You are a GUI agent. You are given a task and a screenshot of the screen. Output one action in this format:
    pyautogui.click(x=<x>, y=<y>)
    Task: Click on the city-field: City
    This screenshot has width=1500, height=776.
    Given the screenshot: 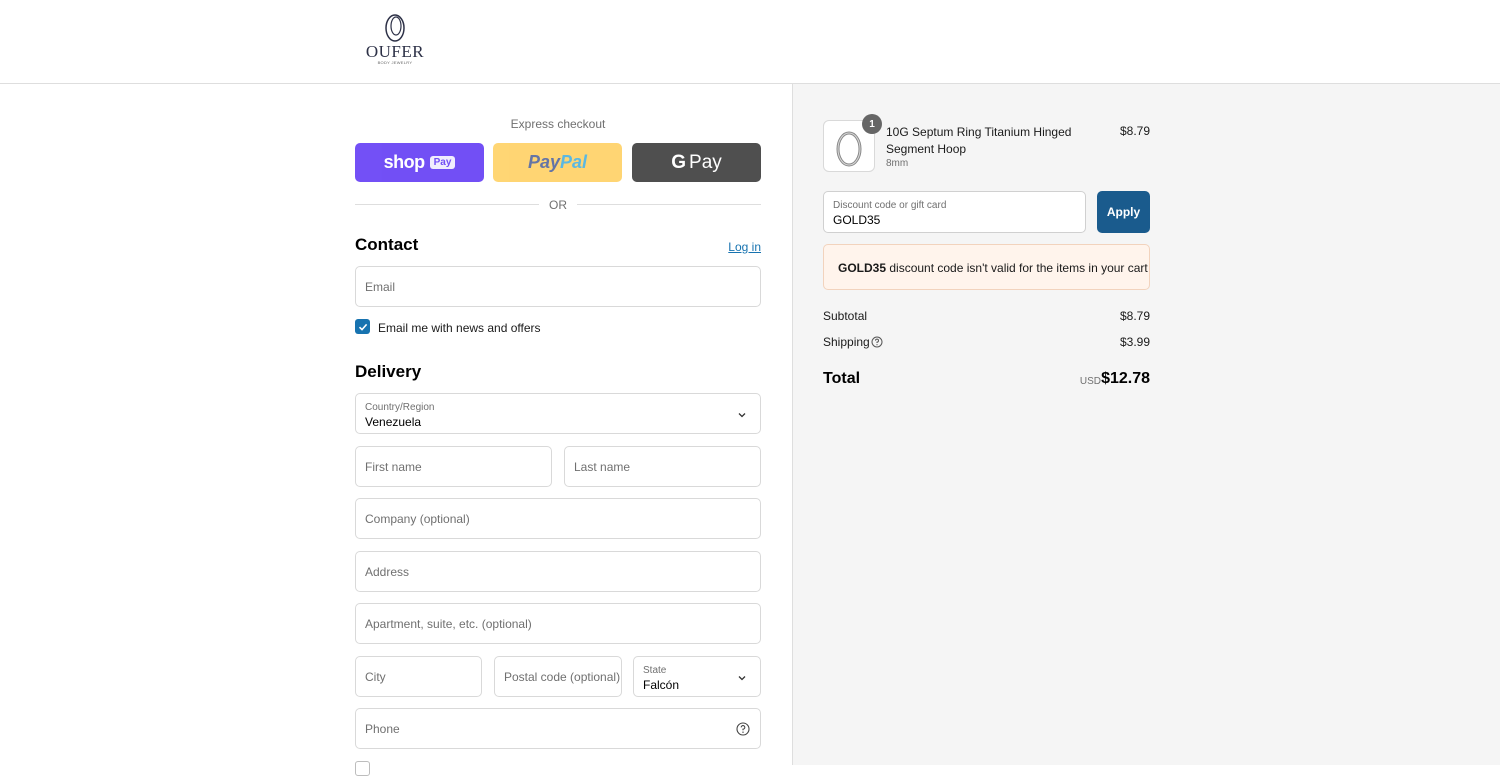 What is the action you would take?
    pyautogui.click(x=418, y=676)
    